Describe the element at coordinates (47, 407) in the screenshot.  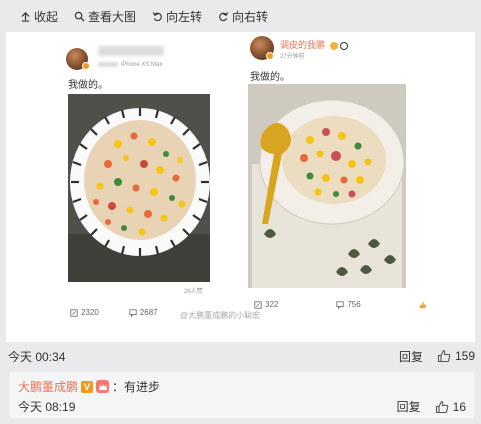
I see `reply-time: 今天 08:19` at that location.